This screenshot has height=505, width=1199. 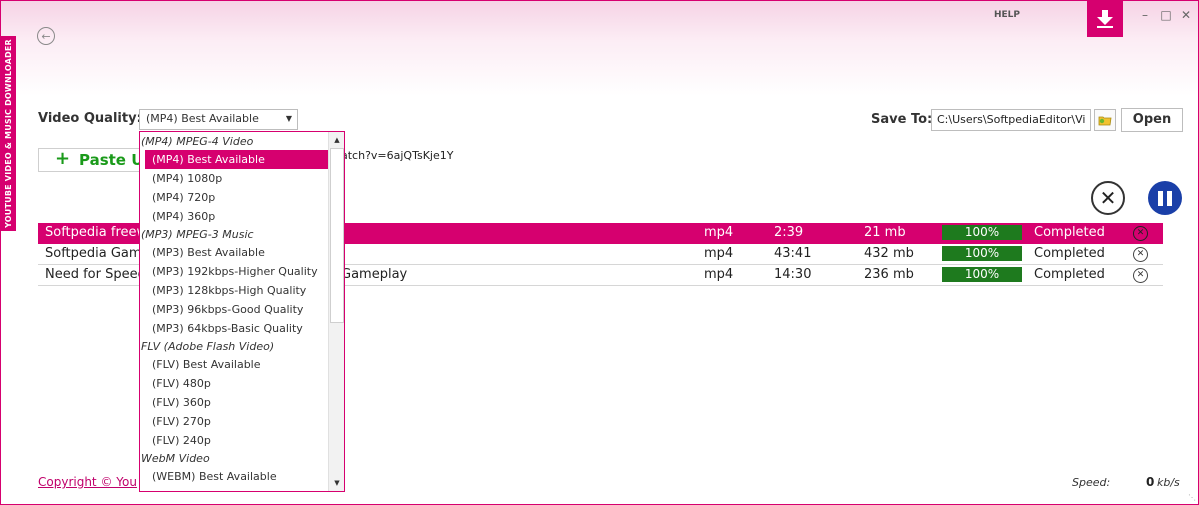 I want to click on minimize-icon: –, so click(x=1145, y=15).